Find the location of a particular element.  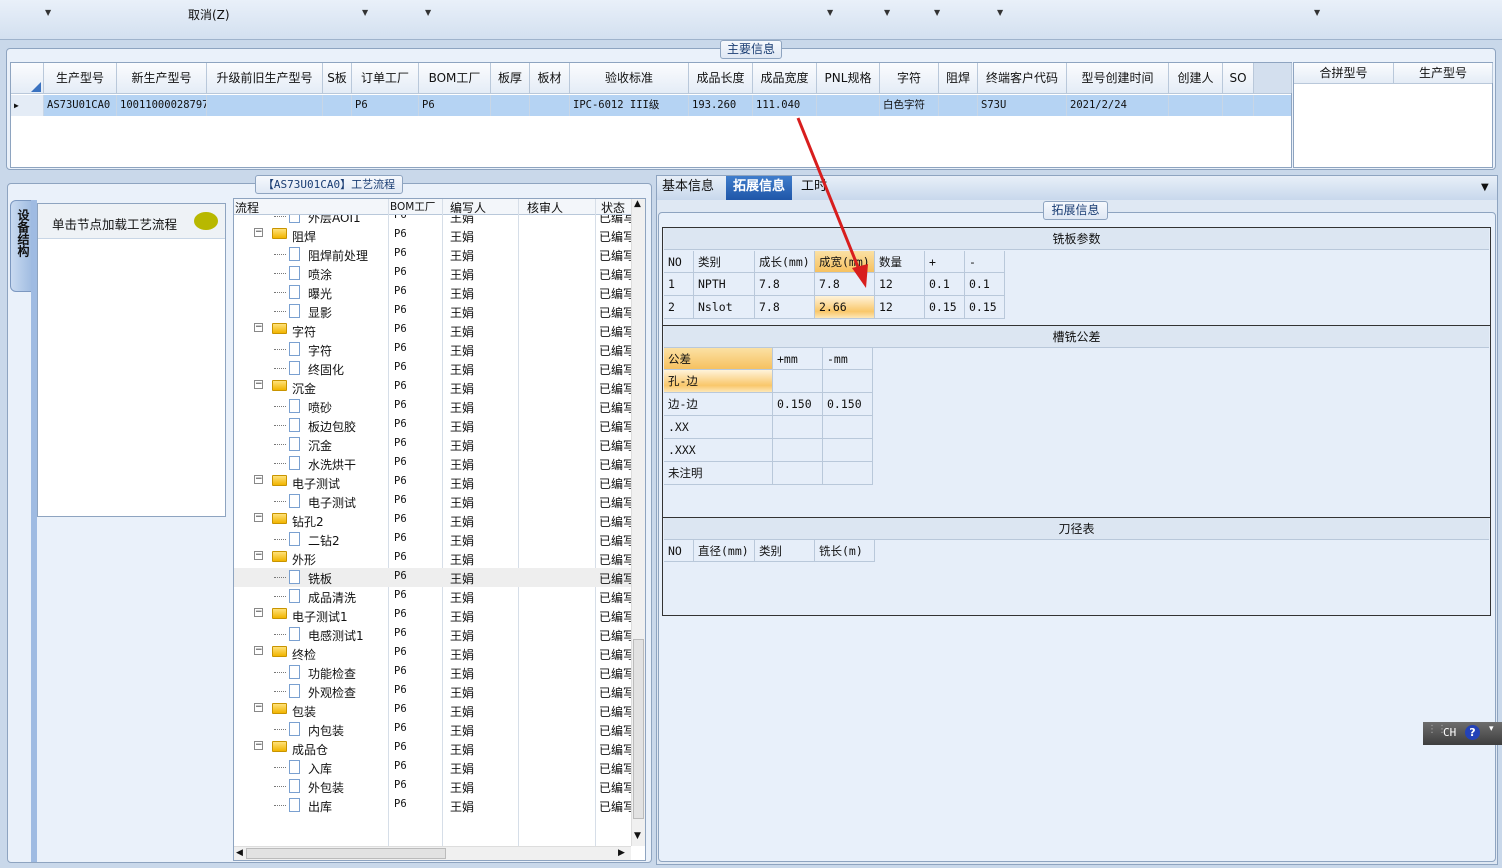

ime-language: CH is located at coordinates (1449, 732).